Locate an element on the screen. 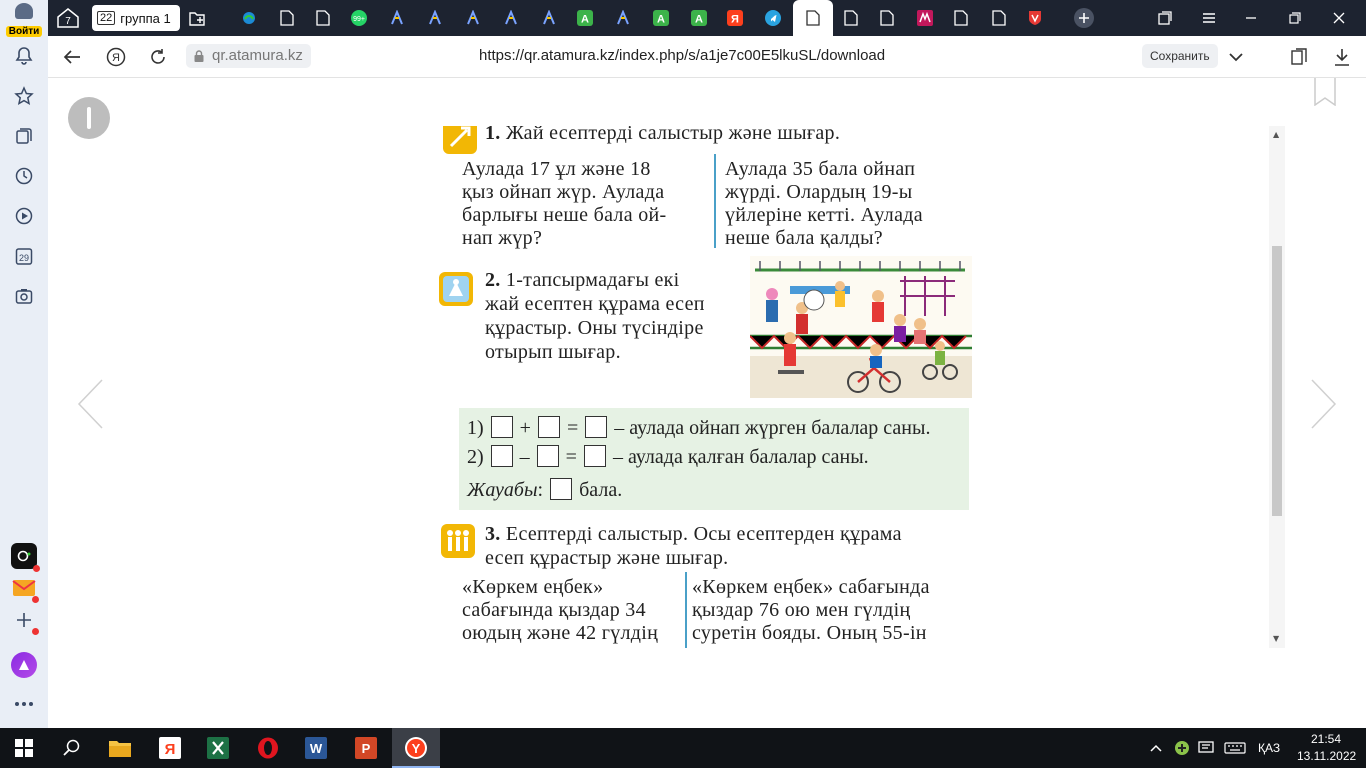  clock-time: 21:54 is located at coordinates (1326, 739).